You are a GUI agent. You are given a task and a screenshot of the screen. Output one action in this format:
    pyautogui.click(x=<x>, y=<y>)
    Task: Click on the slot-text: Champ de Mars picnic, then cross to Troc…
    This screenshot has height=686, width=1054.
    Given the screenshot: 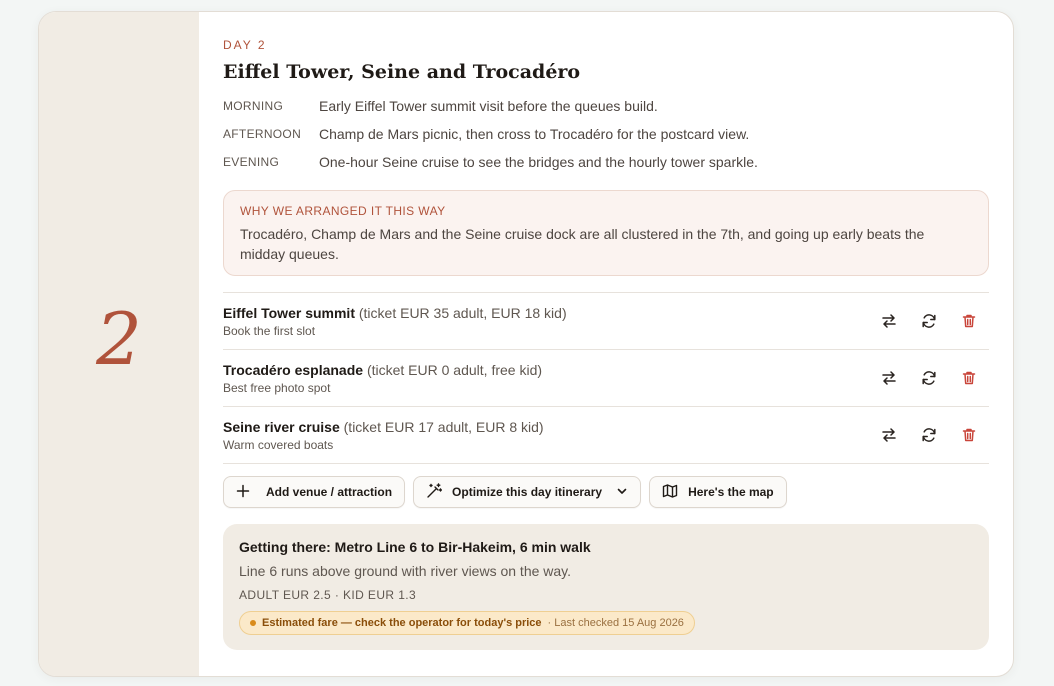 What is the action you would take?
    pyautogui.click(x=534, y=134)
    